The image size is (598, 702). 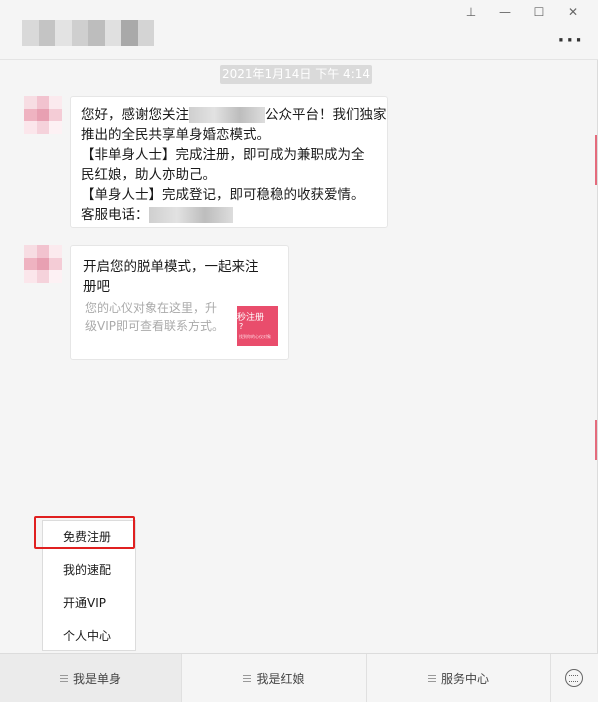 I want to click on tab-label: 我是红娘, so click(x=280, y=678).